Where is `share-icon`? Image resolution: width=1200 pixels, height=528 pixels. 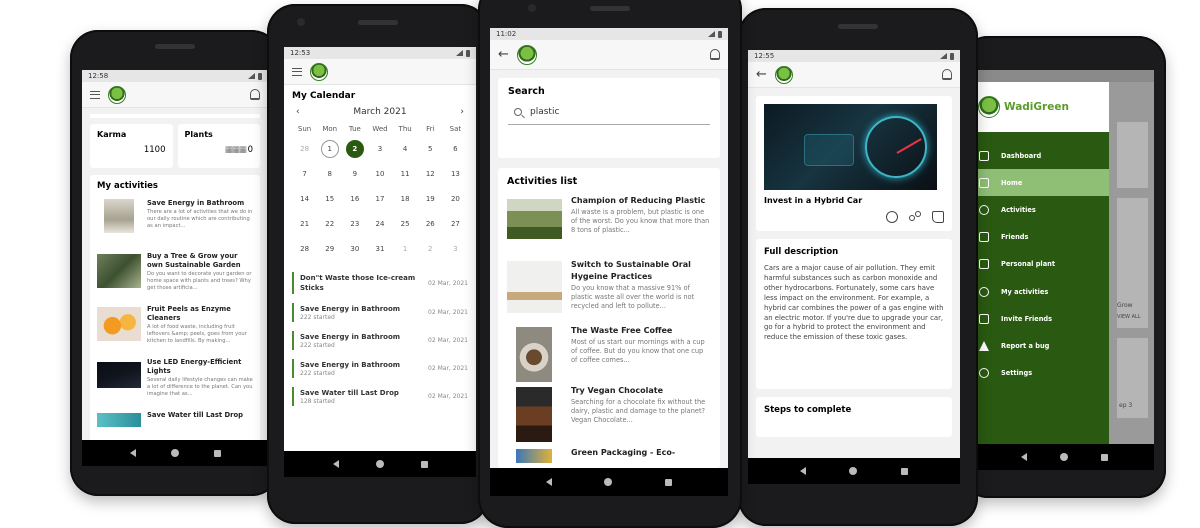
share-icon is located at coordinates (915, 217).